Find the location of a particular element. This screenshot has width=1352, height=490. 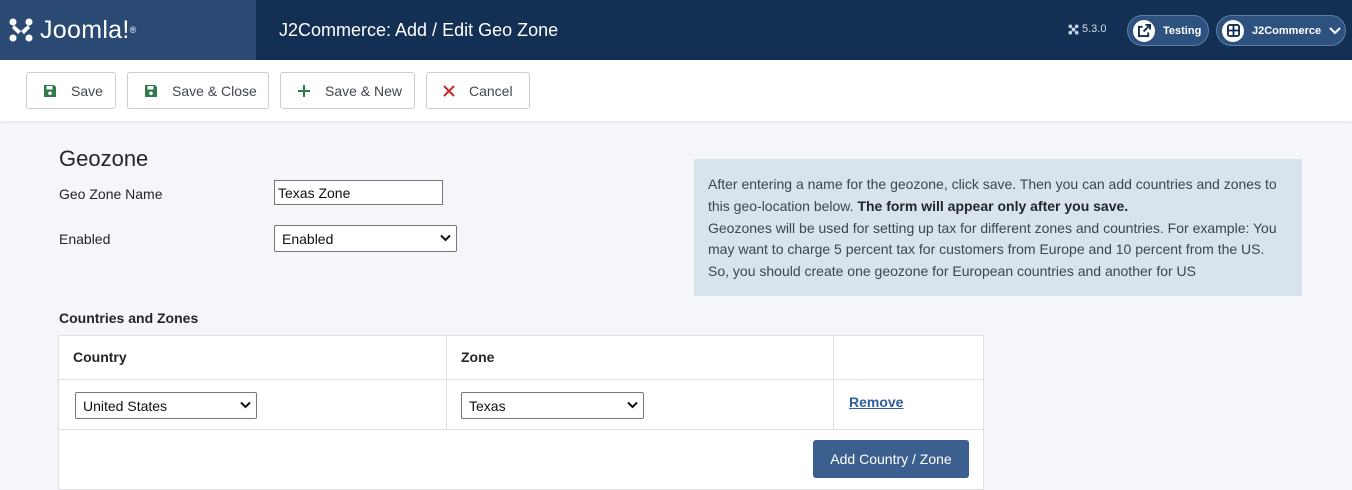

enabled-label: Enabled is located at coordinates (85, 239).